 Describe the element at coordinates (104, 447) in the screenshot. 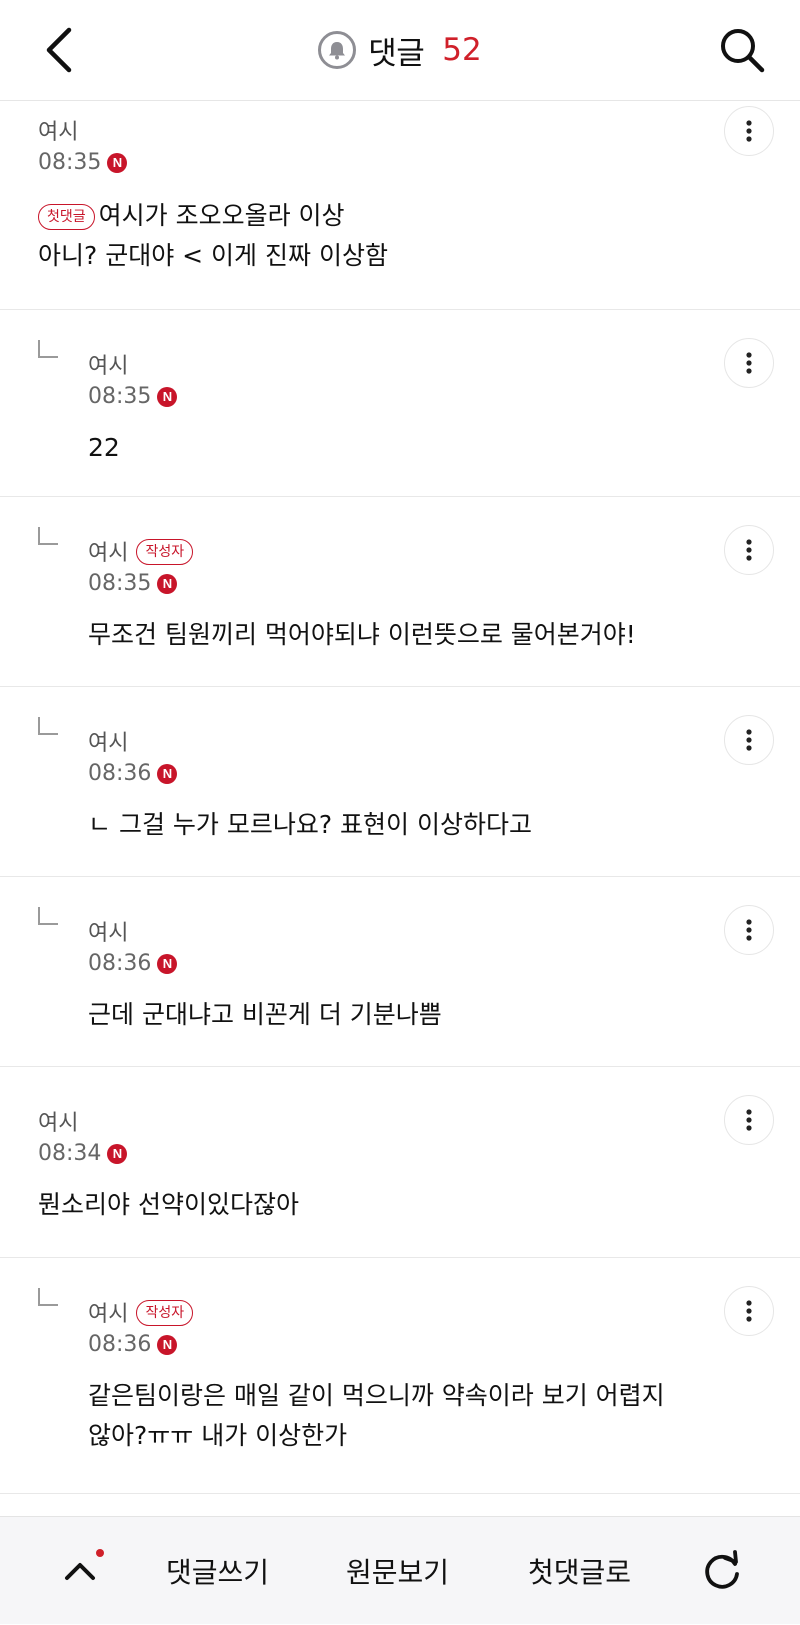

I see `comment-body: 22` at that location.